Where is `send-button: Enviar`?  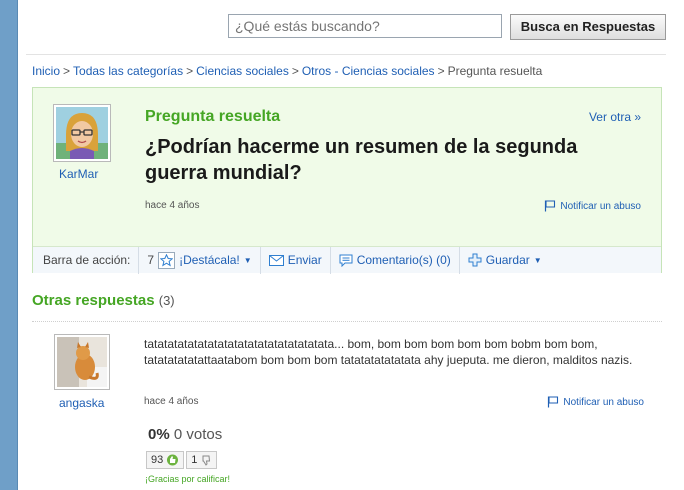
send-button: Enviar is located at coordinates (296, 260).